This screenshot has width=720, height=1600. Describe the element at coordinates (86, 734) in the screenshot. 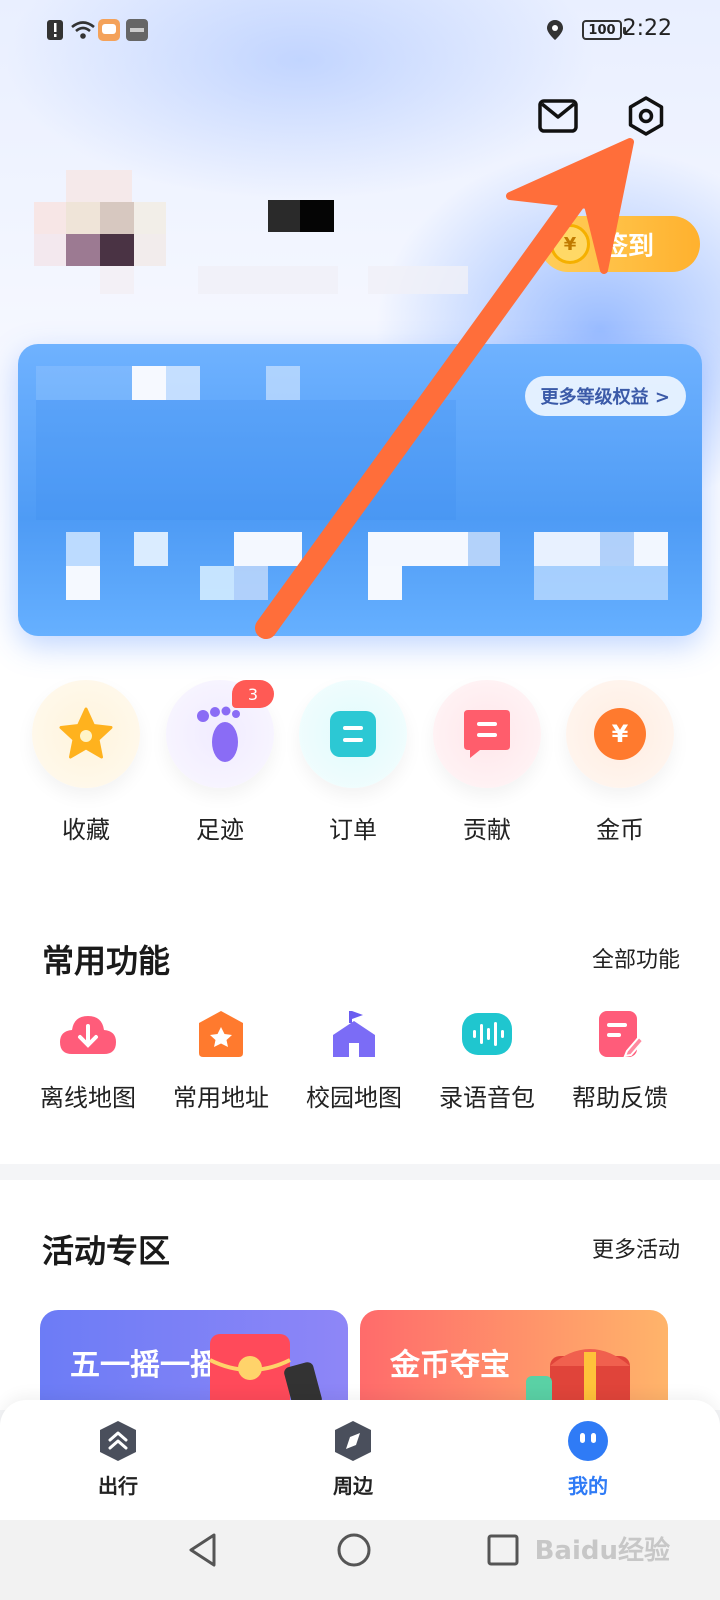

I see `star-icon` at that location.